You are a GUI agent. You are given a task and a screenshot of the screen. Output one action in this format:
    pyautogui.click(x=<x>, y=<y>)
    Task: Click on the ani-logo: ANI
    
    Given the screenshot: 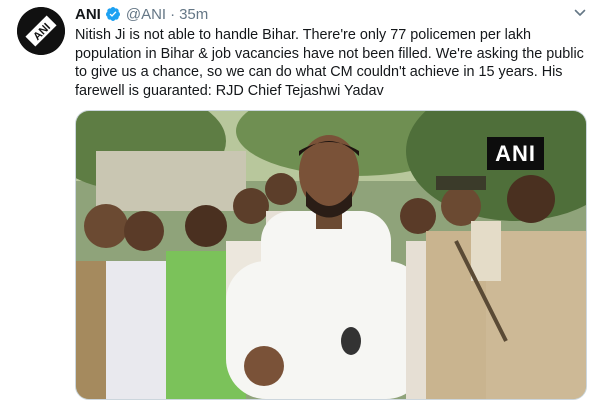 What is the action you would take?
    pyautogui.click(x=41, y=31)
    